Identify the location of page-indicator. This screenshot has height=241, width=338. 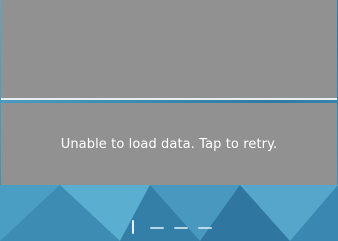
(169, 228).